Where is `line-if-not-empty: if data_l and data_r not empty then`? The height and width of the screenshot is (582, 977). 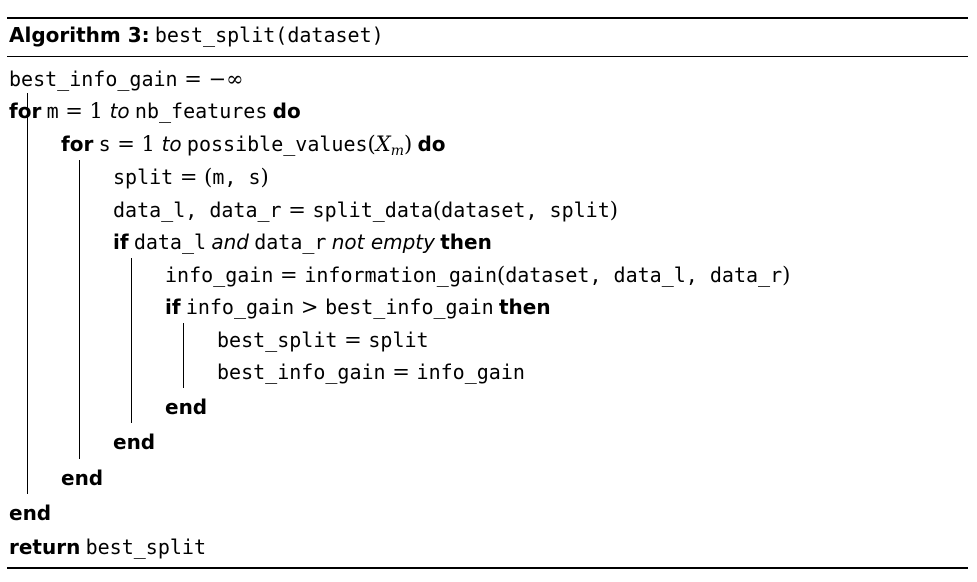 line-if-not-empty: if data_l and data_r not empty then is located at coordinates (302, 242).